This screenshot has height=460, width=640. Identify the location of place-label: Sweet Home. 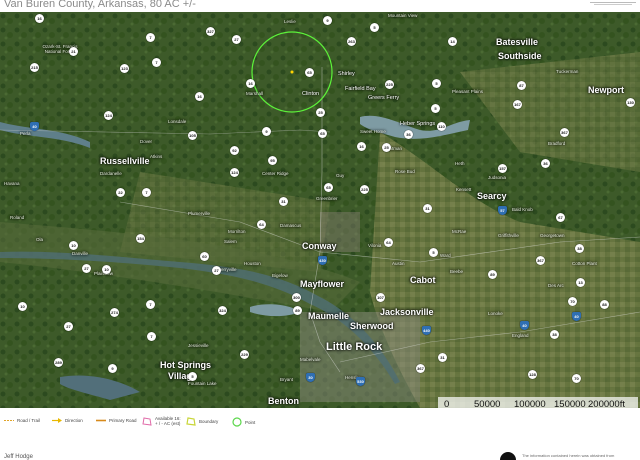
(373, 131).